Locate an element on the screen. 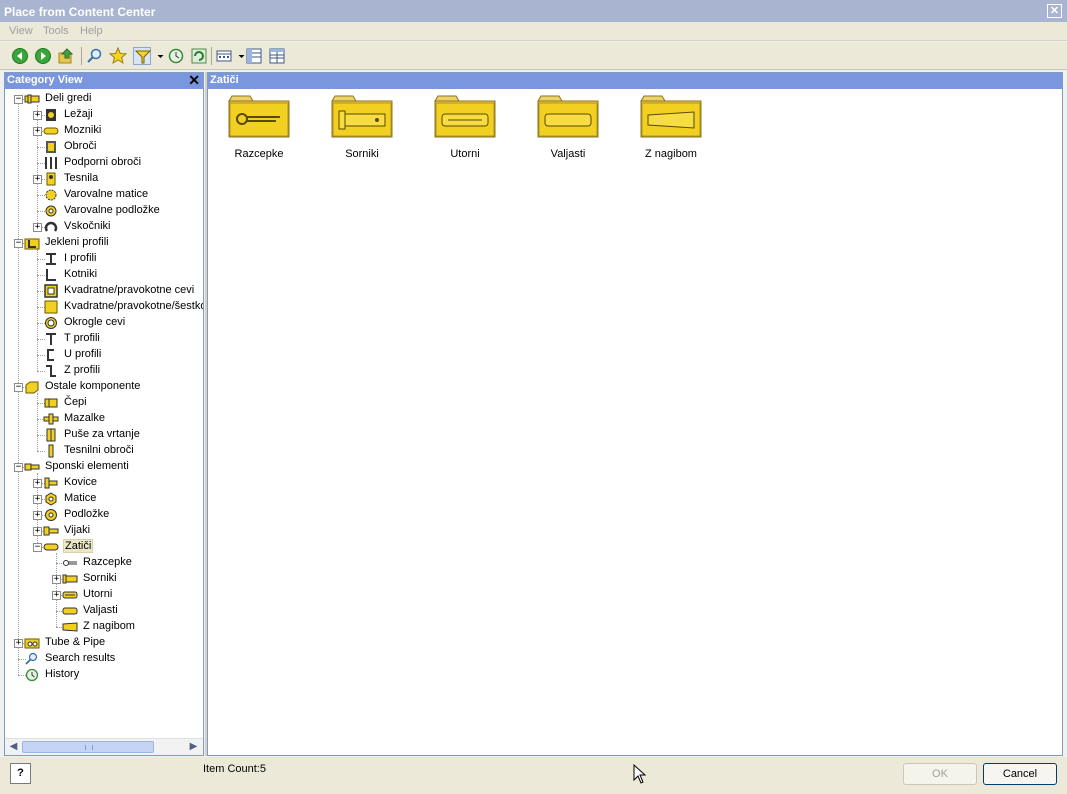 The image size is (1067, 794). folder-item: Razcepke is located at coordinates (259, 126).